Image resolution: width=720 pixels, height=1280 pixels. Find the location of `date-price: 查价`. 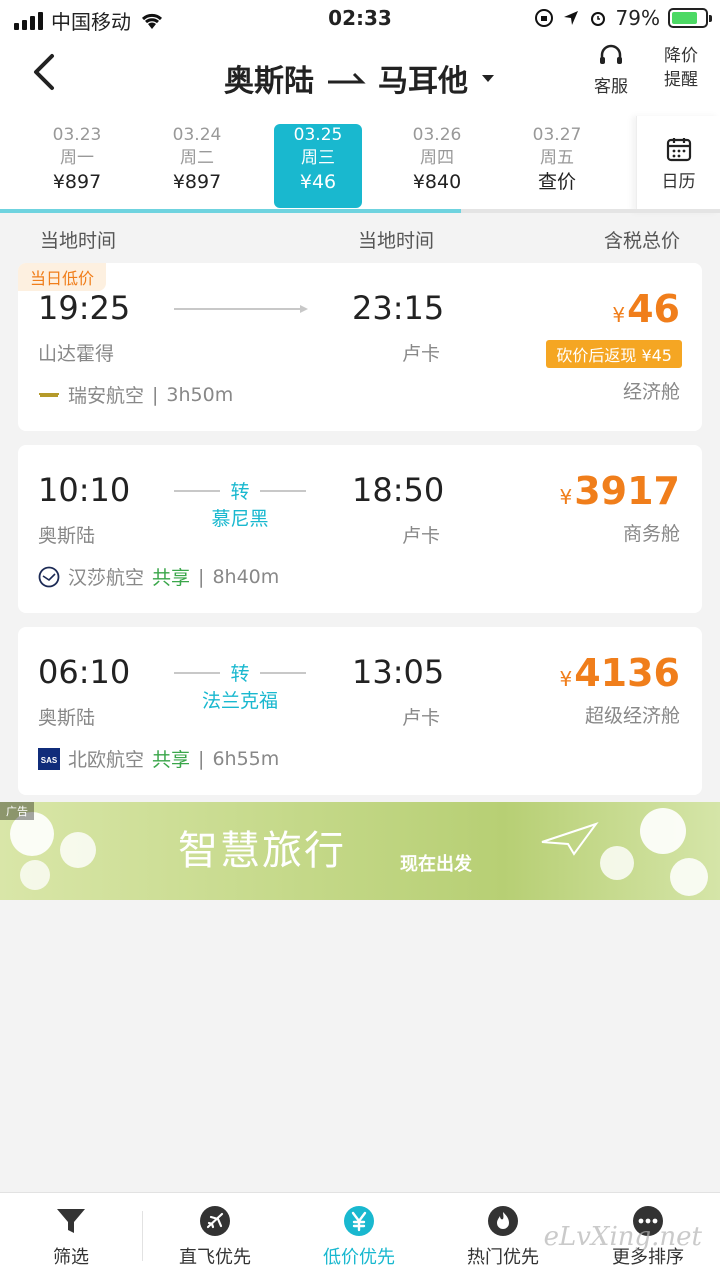

date-price: 查价 is located at coordinates (556, 182).